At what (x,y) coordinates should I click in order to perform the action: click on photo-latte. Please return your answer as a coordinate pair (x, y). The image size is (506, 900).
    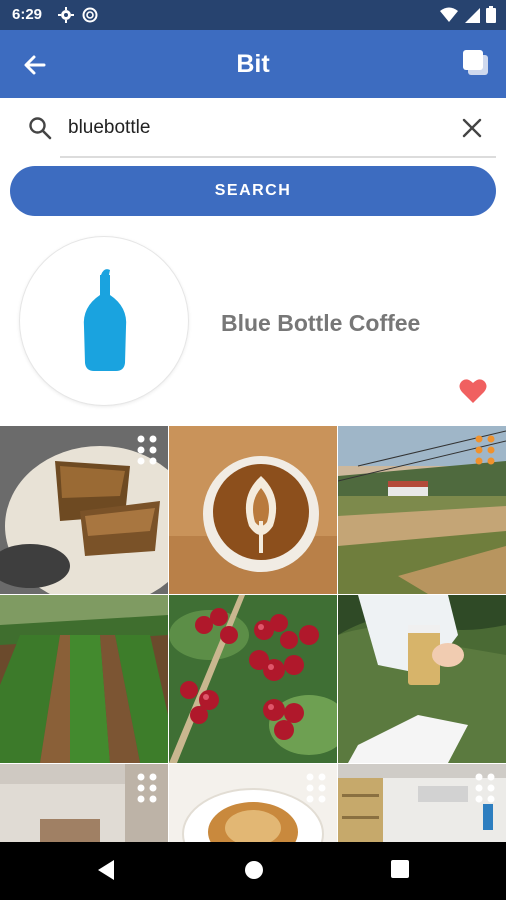
    Looking at the image, I should click on (253, 510).